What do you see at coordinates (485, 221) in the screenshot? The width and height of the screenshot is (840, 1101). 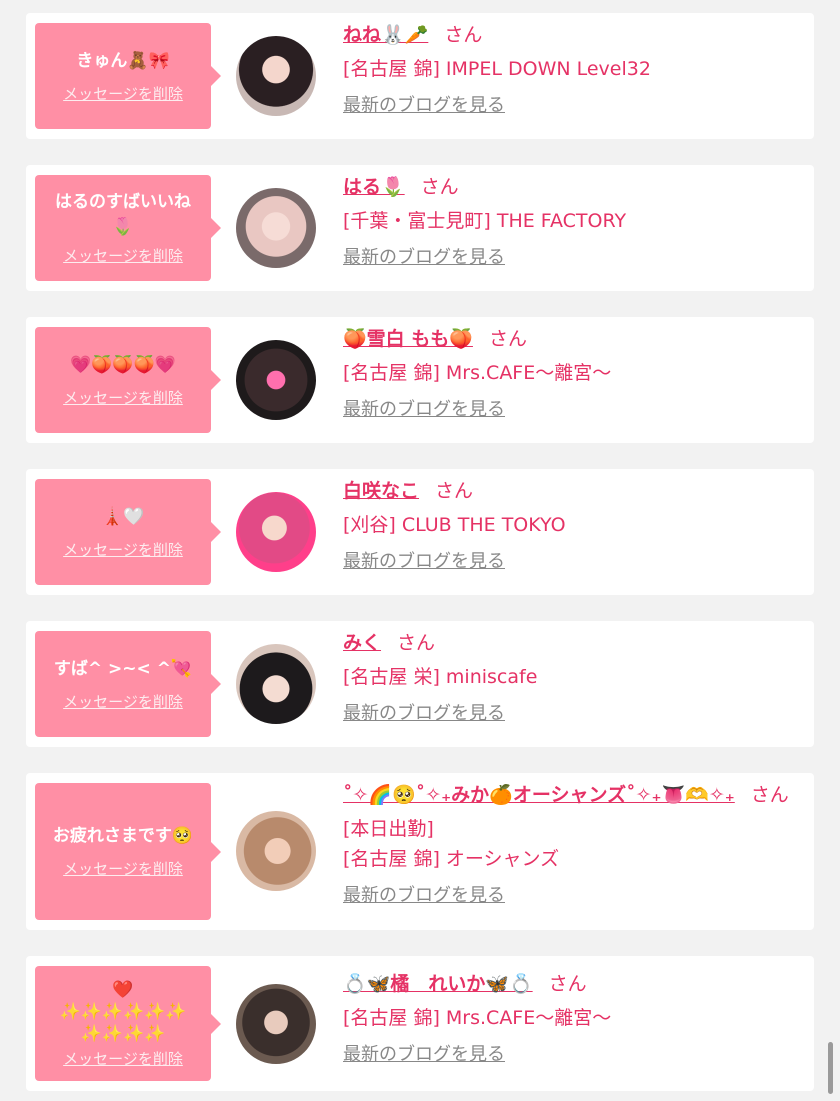 I see `shop-label: [千葉・富士見町] THE FACTORY` at bounding box center [485, 221].